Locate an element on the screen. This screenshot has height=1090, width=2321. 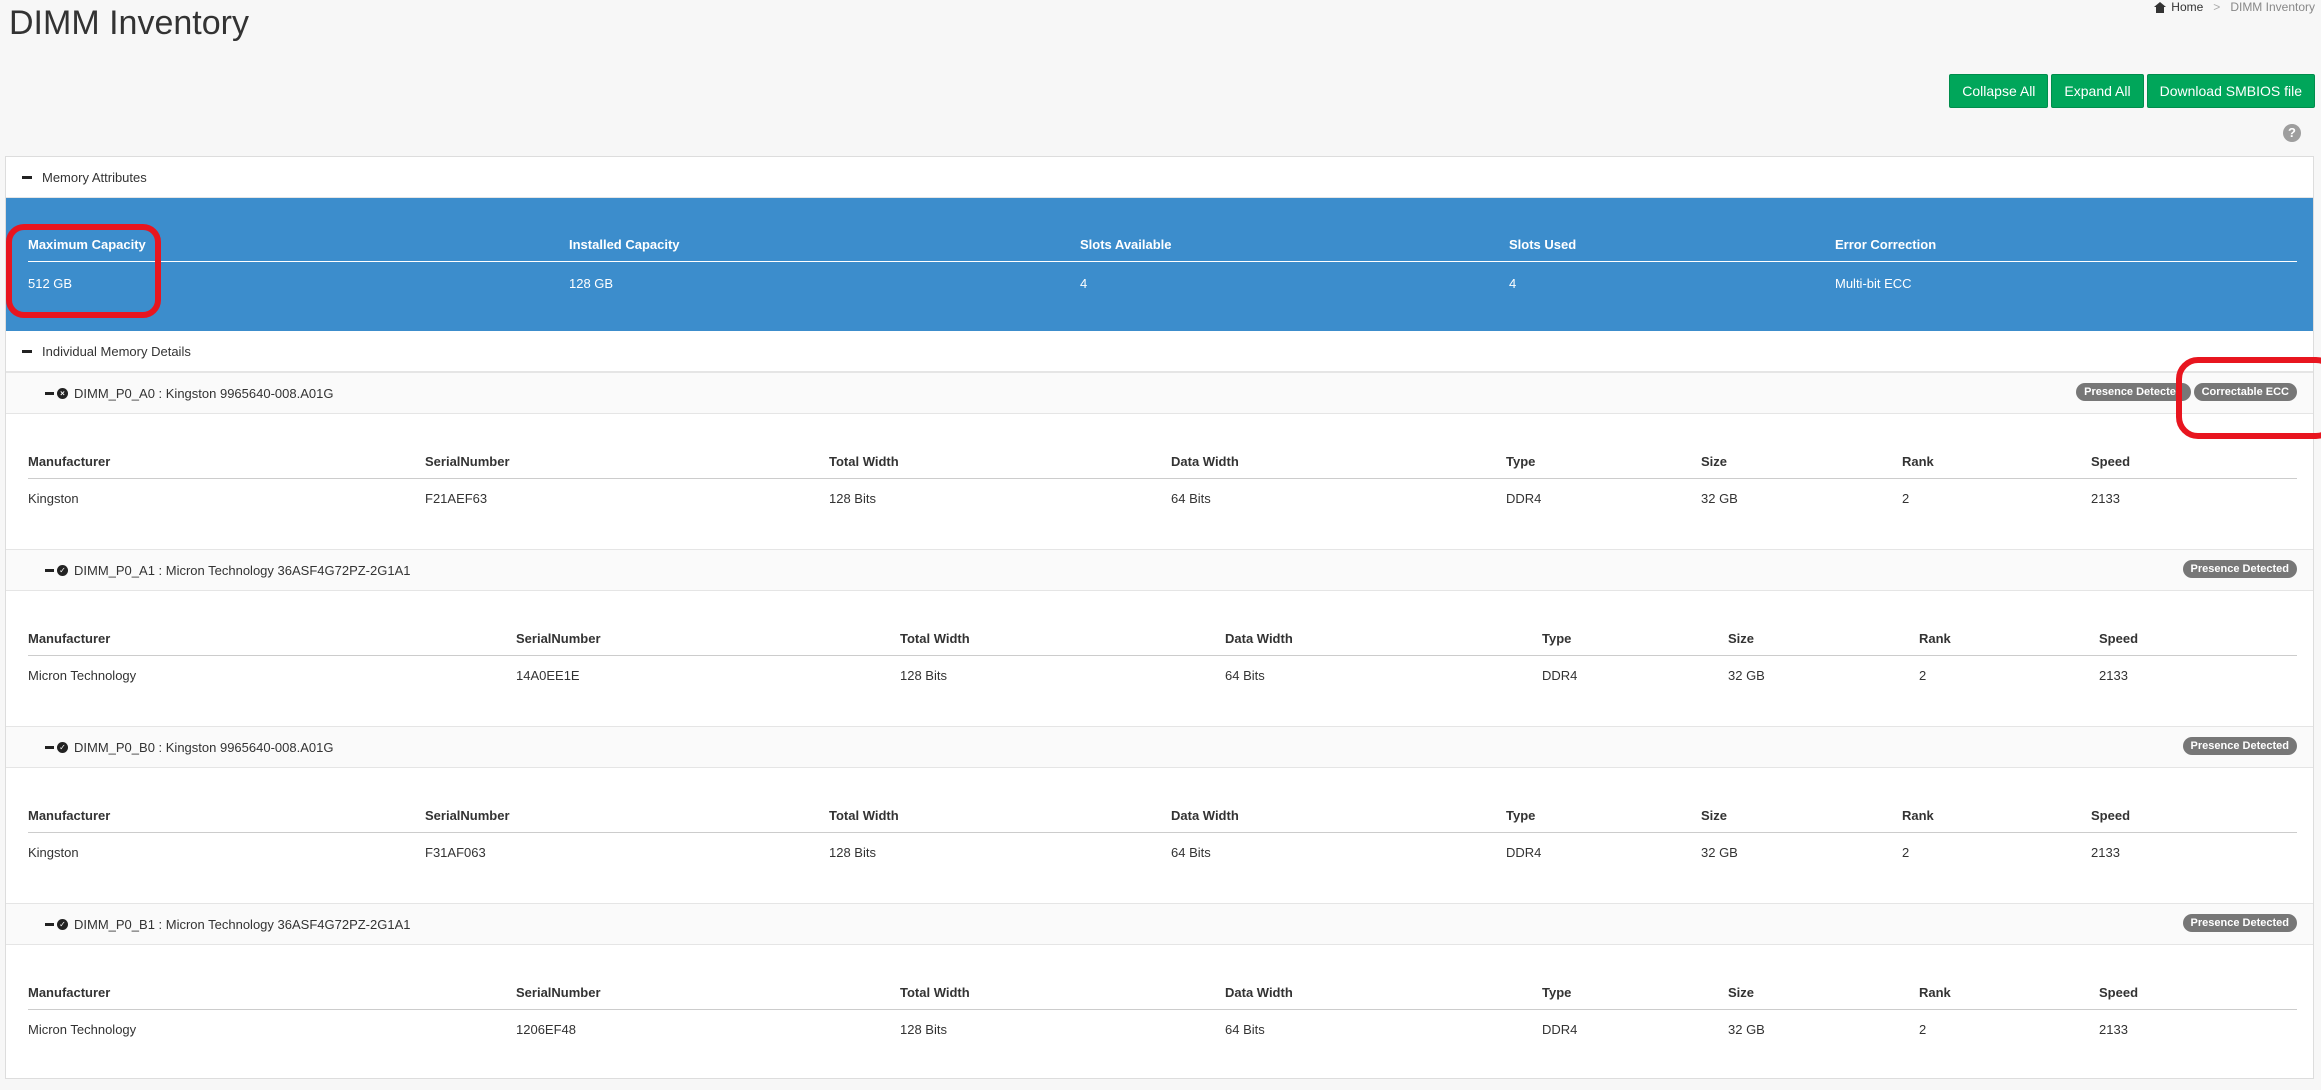
dimm-badges: Presence Detected Correctable ECC is located at coordinates (2186, 392).